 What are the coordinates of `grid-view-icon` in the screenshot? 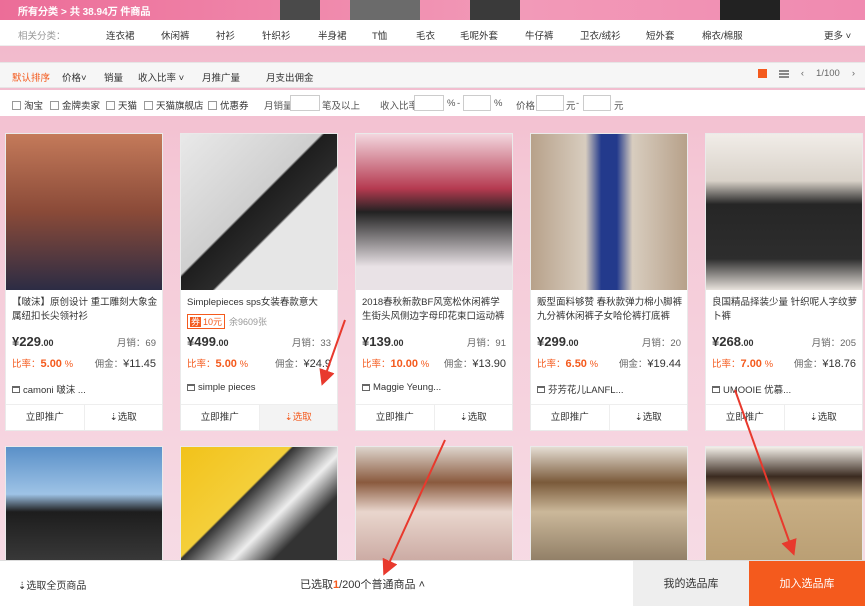 It's located at (762, 73).